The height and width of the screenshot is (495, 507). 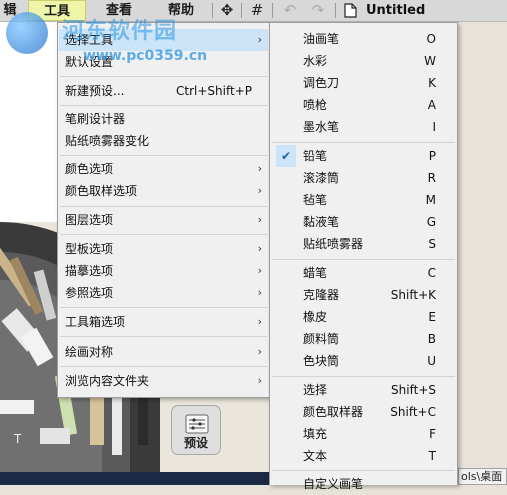 I want to click on document-icon, so click(x=350, y=10).